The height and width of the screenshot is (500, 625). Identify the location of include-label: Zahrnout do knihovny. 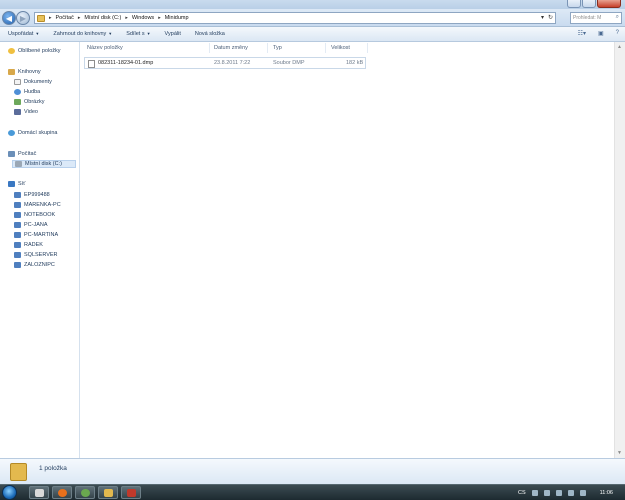
(80, 34).